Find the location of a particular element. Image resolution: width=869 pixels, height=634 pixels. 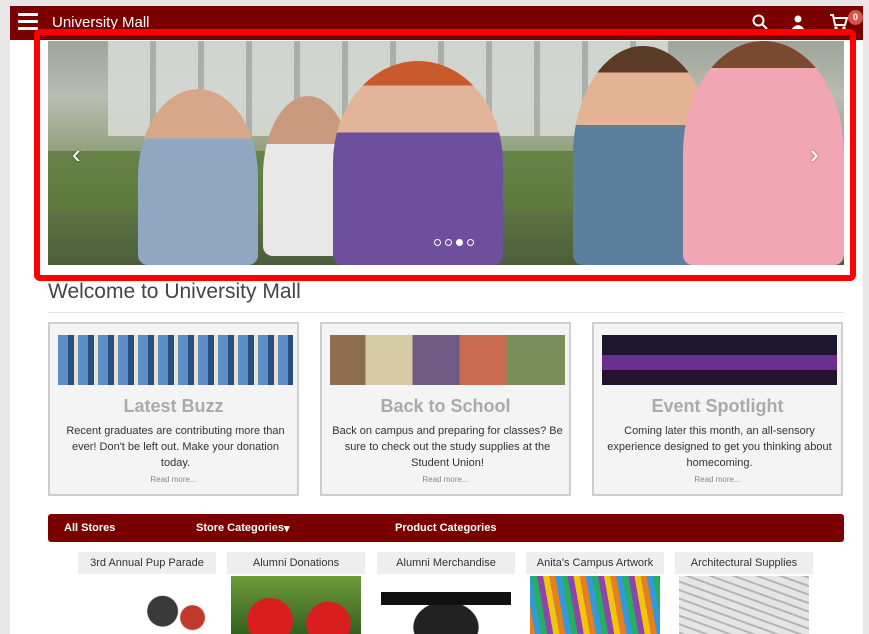

search-icon is located at coordinates (760, 24).